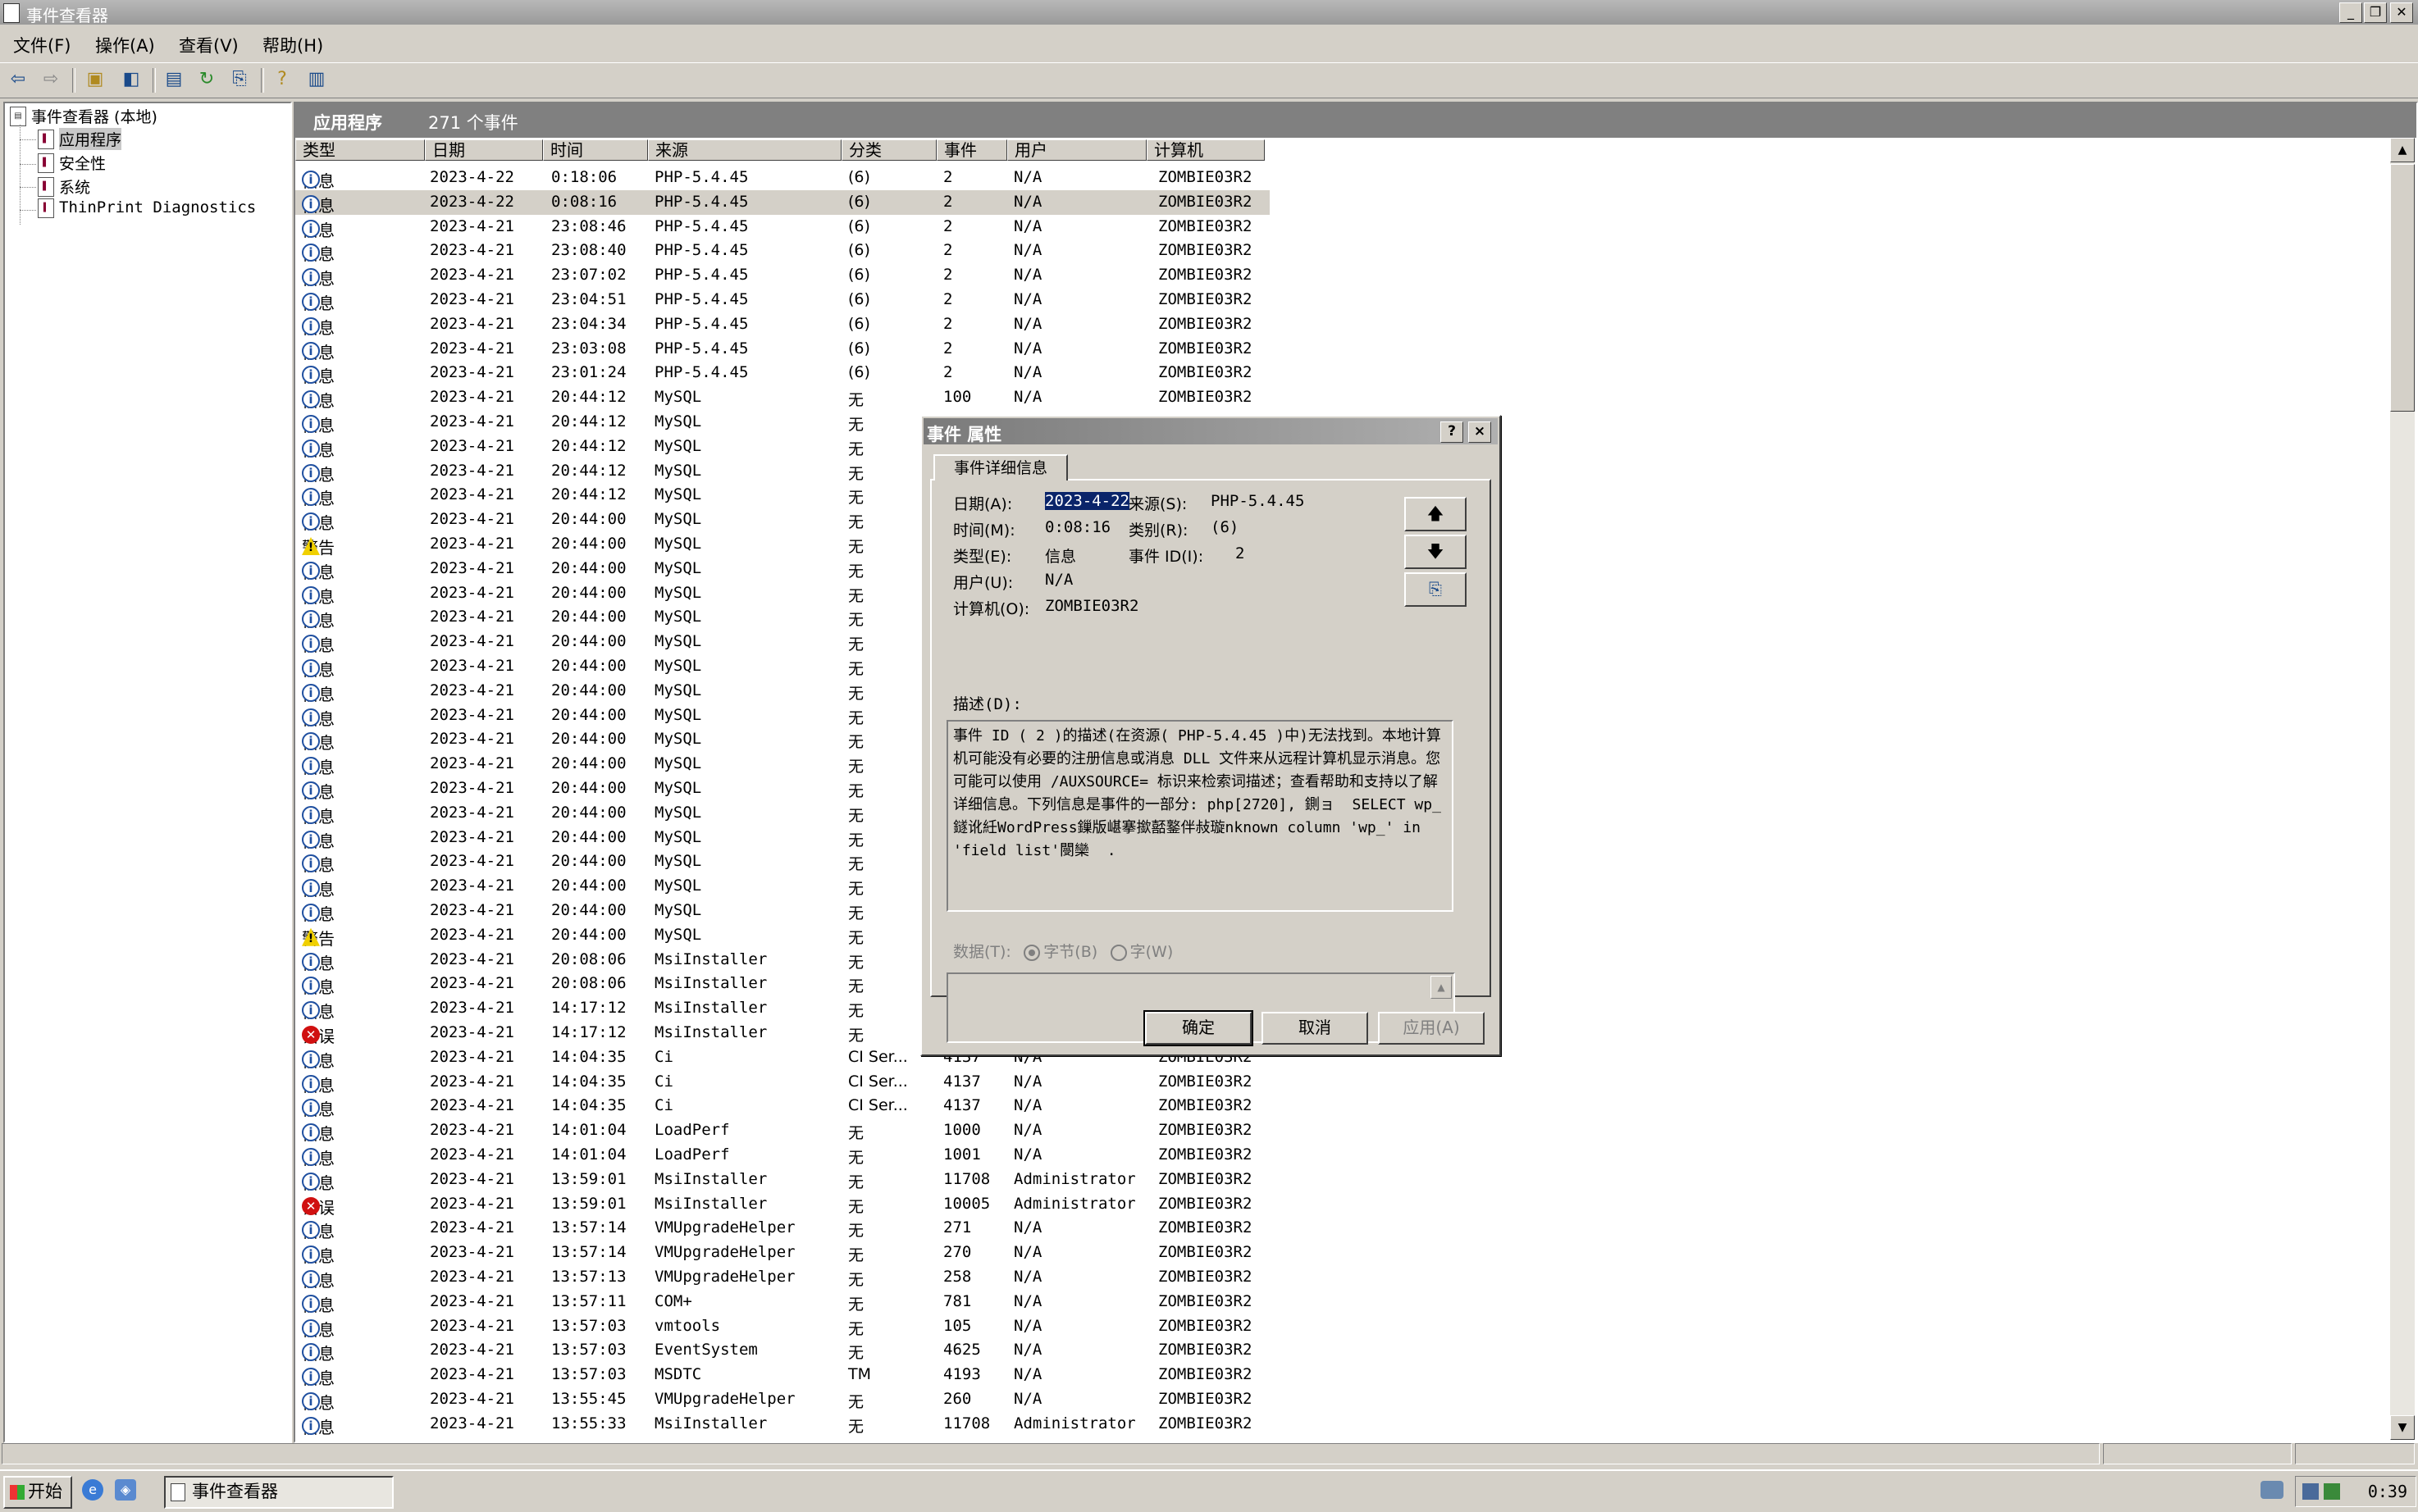 The width and height of the screenshot is (2418, 1512). Describe the element at coordinates (2332, 1491) in the screenshot. I see `vmware-tray-icon` at that location.